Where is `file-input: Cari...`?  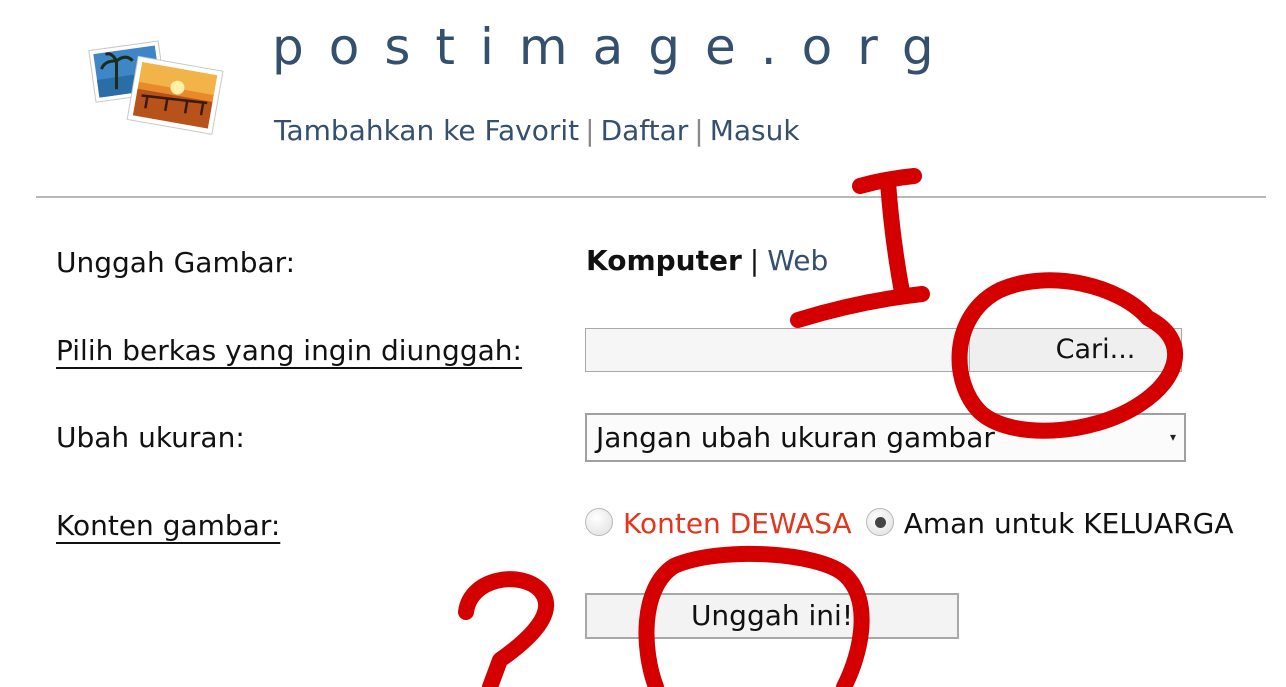 file-input: Cari... is located at coordinates (883, 350).